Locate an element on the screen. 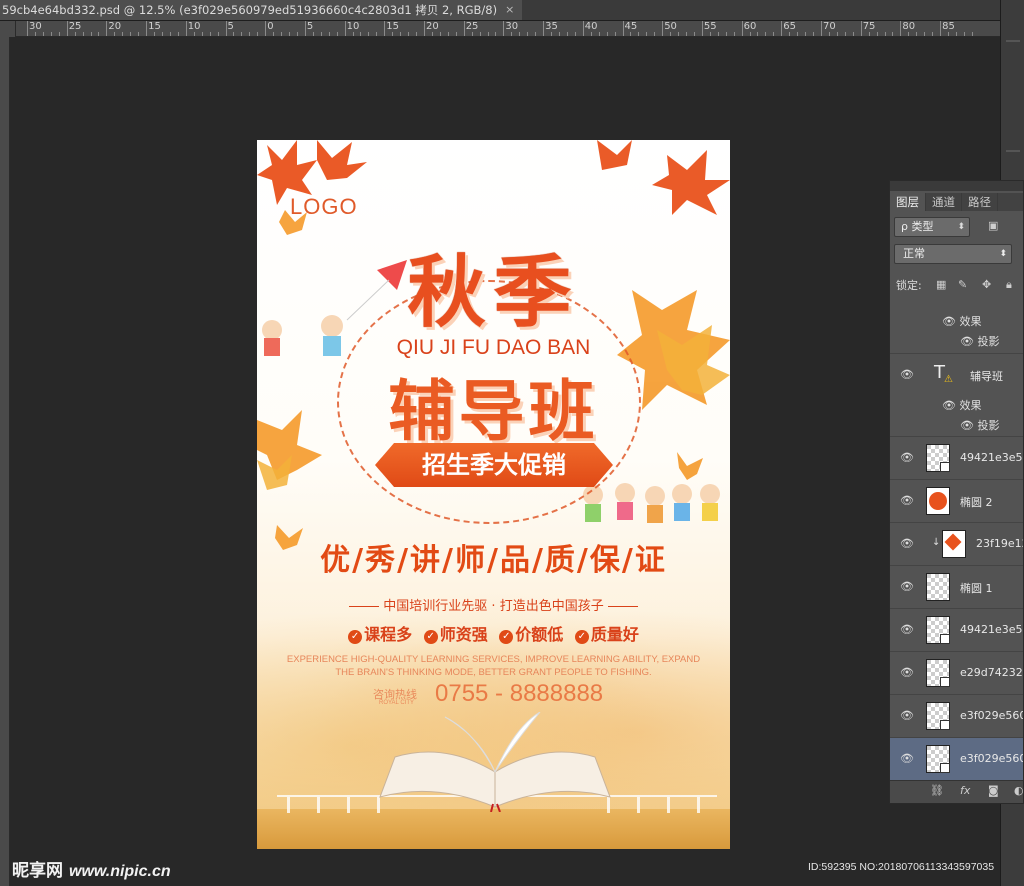 This screenshot has height=886, width=1024. panel-tabs: 图层 通道 路径 is located at coordinates (944, 202).